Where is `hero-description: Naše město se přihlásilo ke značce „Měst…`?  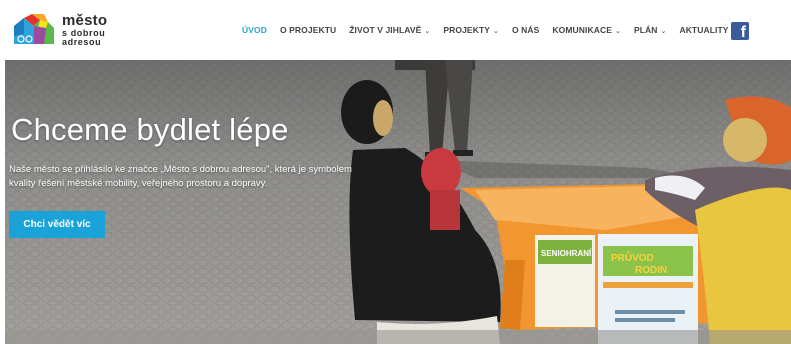
hero-description: Naše město se přihlásilo ke značce „Měst… is located at coordinates (180, 176).